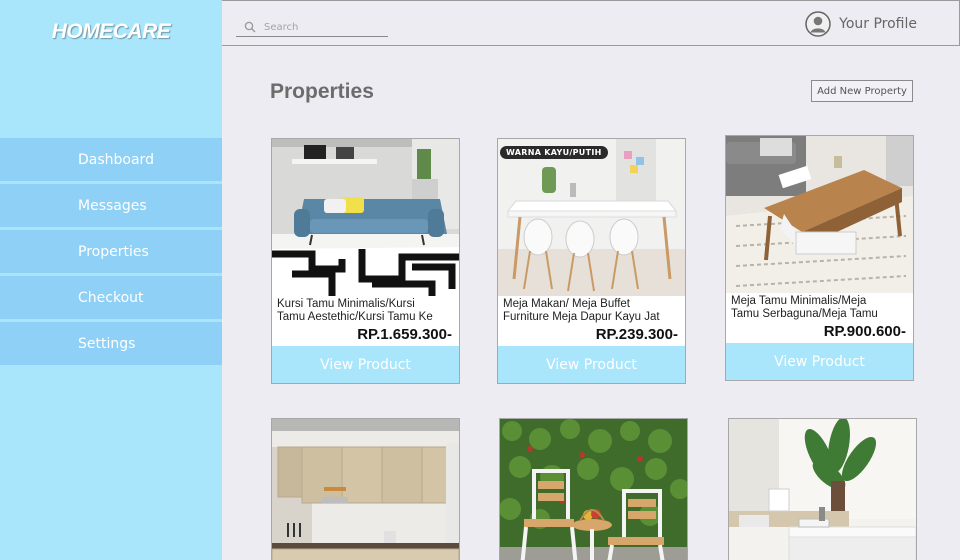 This screenshot has width=960, height=560. I want to click on user-avatar-icon, so click(818, 24).